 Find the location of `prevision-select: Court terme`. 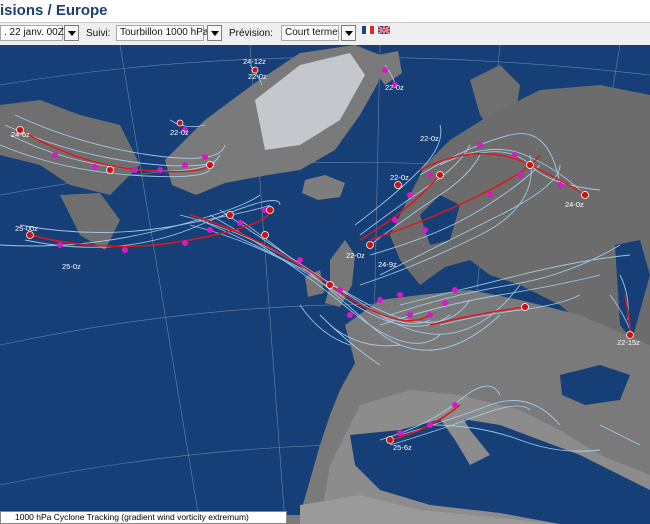

prevision-select: Court terme is located at coordinates (310, 33).